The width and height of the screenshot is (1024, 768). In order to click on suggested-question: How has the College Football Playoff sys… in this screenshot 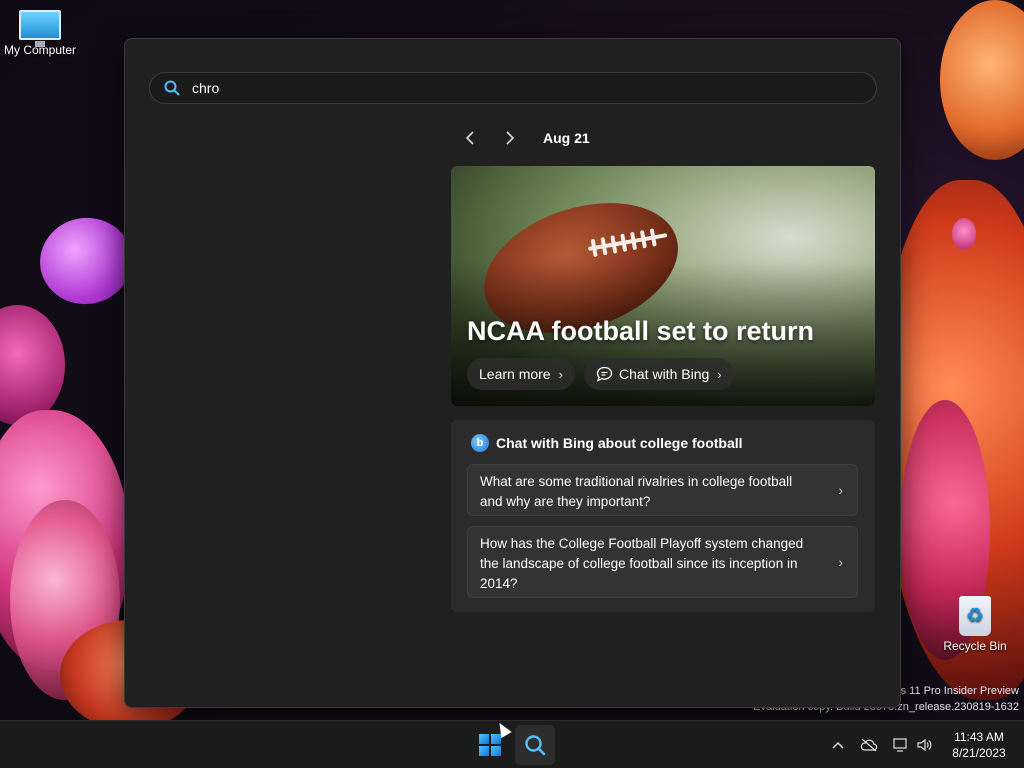, I will do `click(662, 562)`.